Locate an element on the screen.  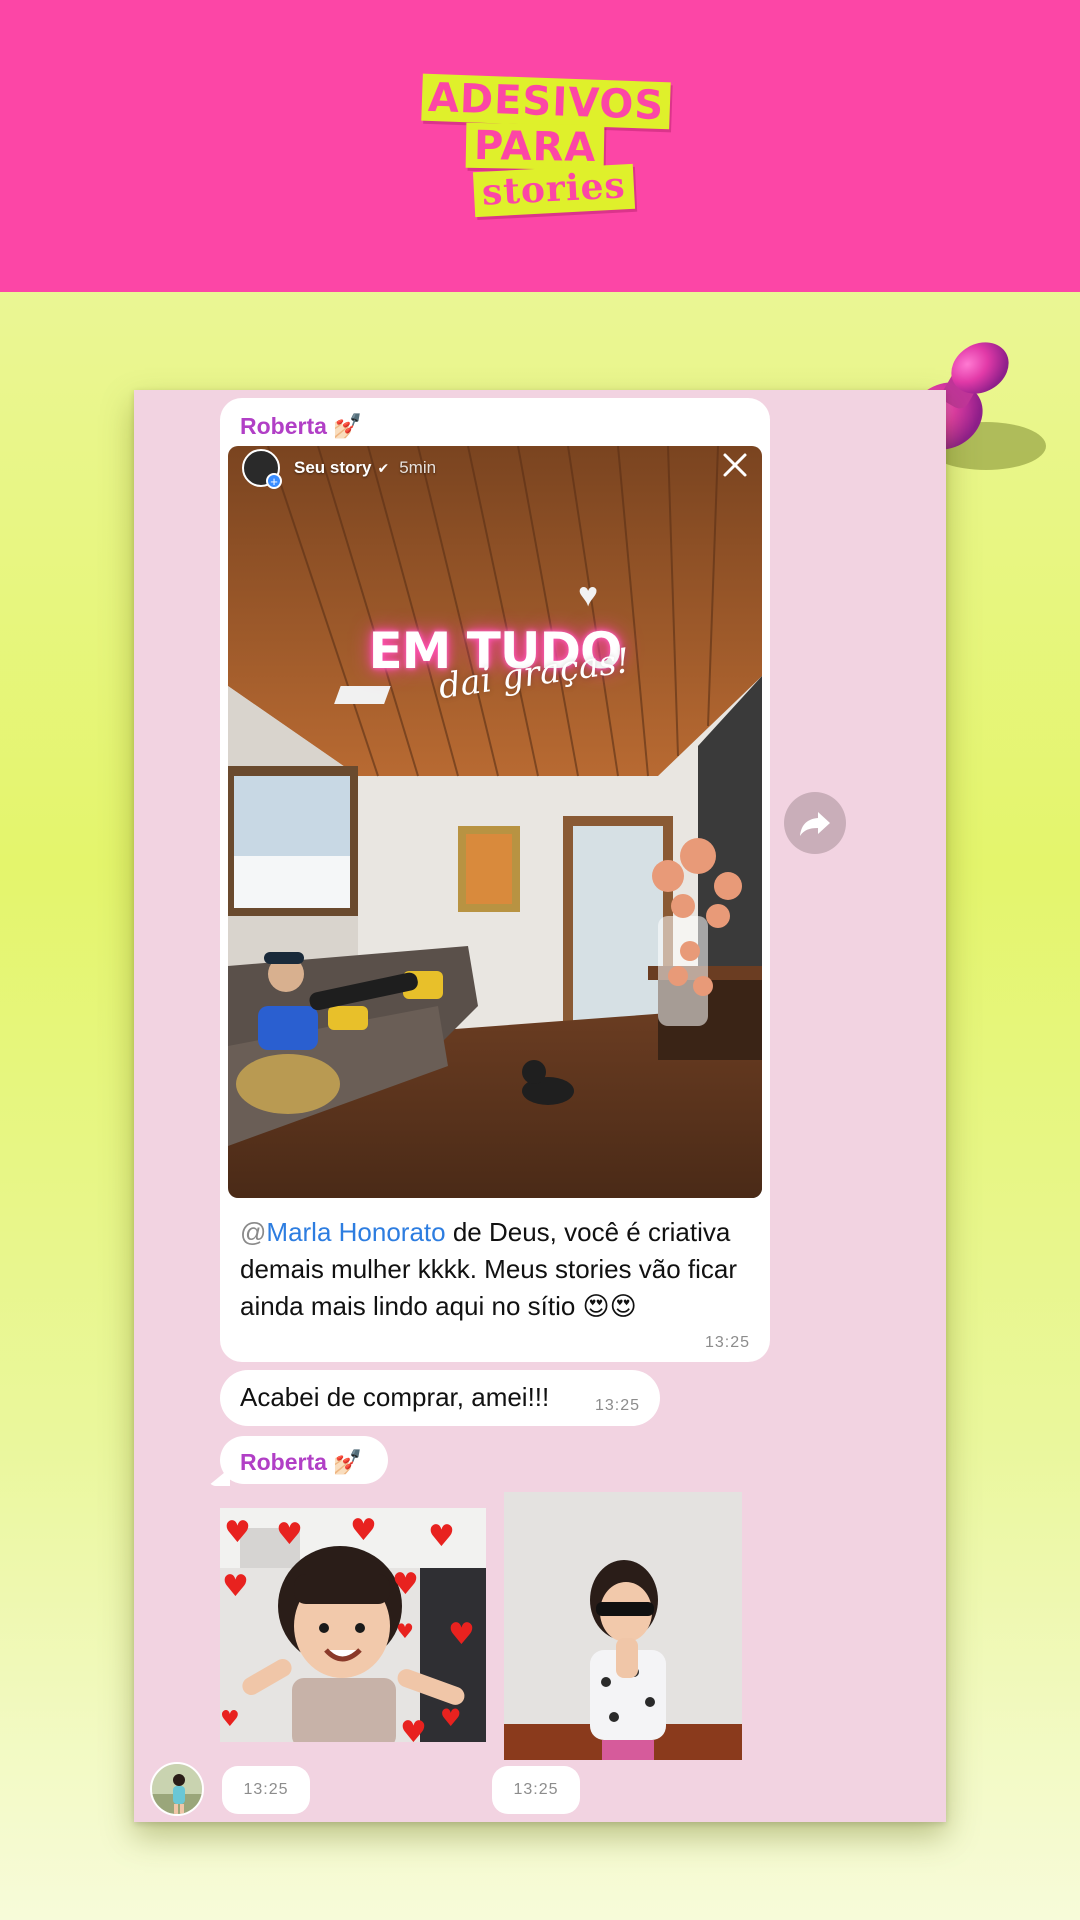
forward-arrow-icon is located at coordinates (815, 824).